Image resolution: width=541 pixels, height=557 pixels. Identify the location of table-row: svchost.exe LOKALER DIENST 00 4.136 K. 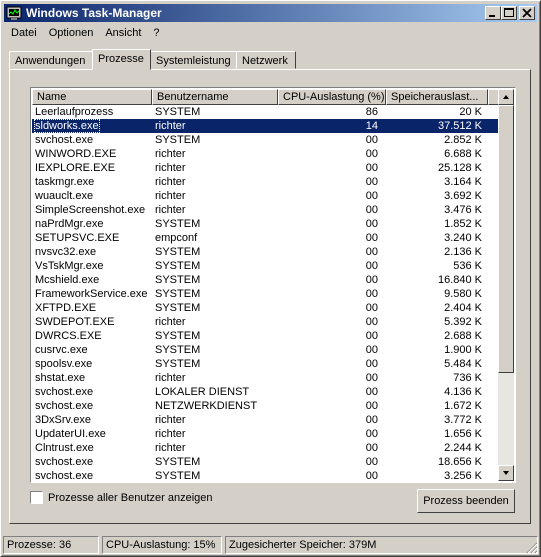
(265, 392).